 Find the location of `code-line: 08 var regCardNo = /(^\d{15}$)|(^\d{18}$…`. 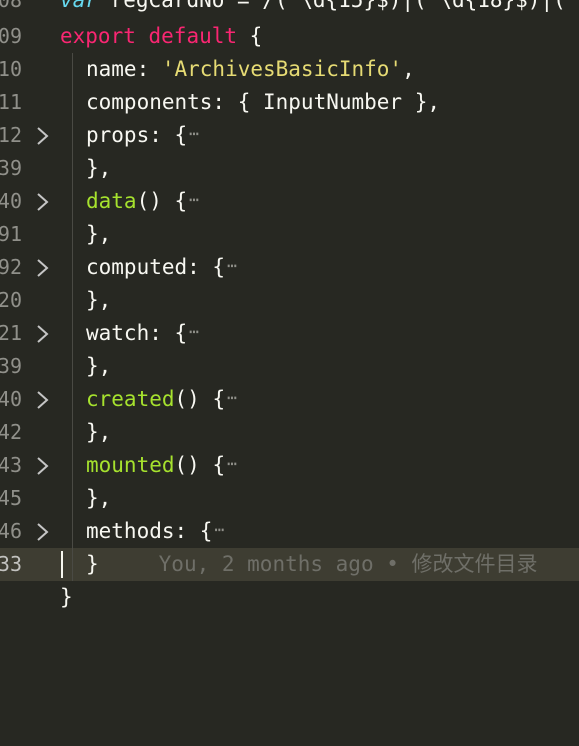

code-line: 08 var regCardNo = /(^\d{15}$)|(^\d{18}$… is located at coordinates (289, 8).